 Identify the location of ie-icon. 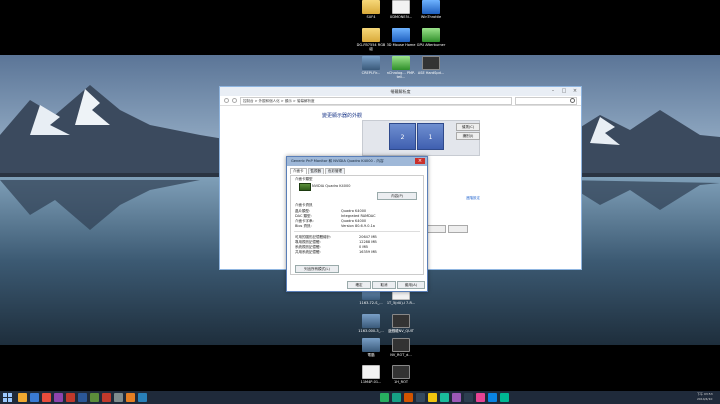
(34, 397).